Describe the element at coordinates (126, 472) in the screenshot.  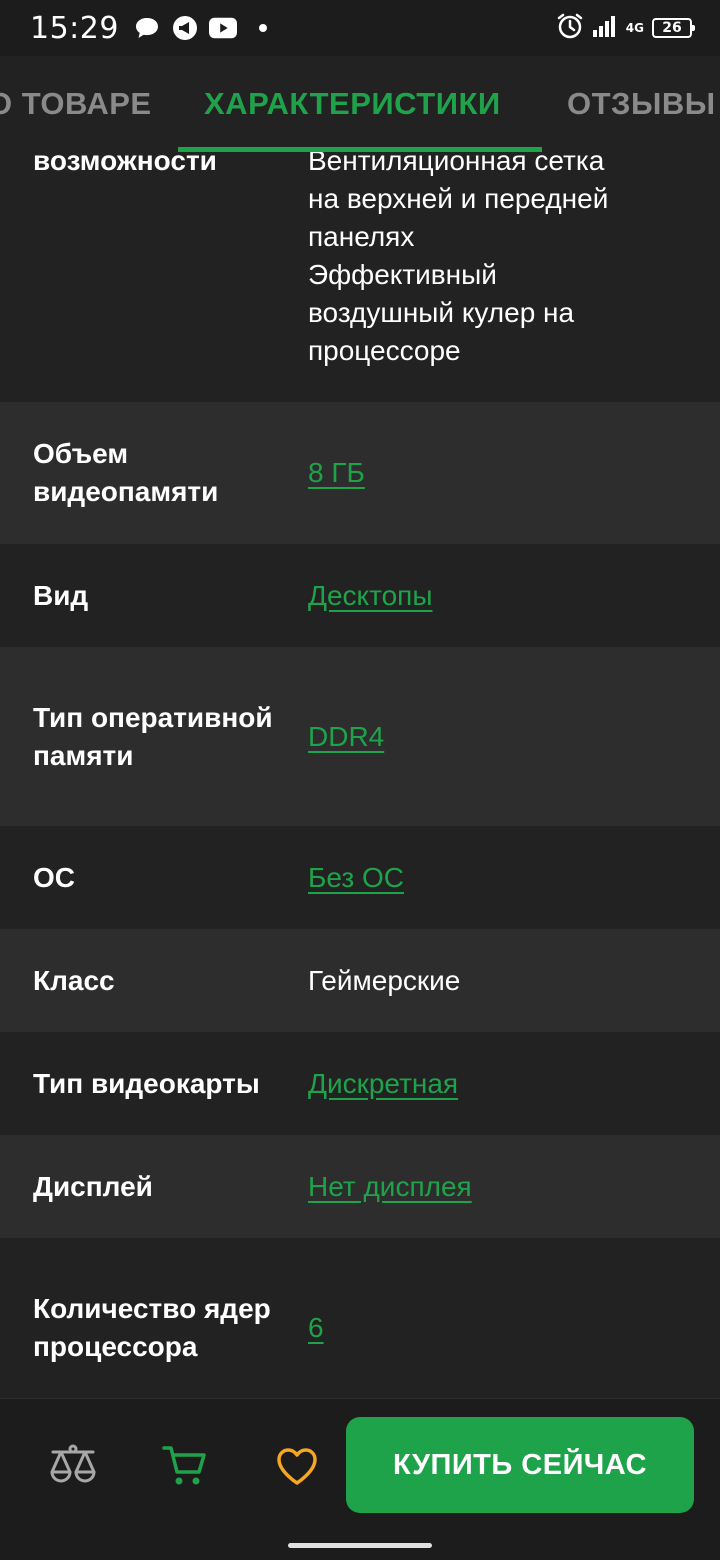
I see `spec-label: Объем видеопамяти` at that location.